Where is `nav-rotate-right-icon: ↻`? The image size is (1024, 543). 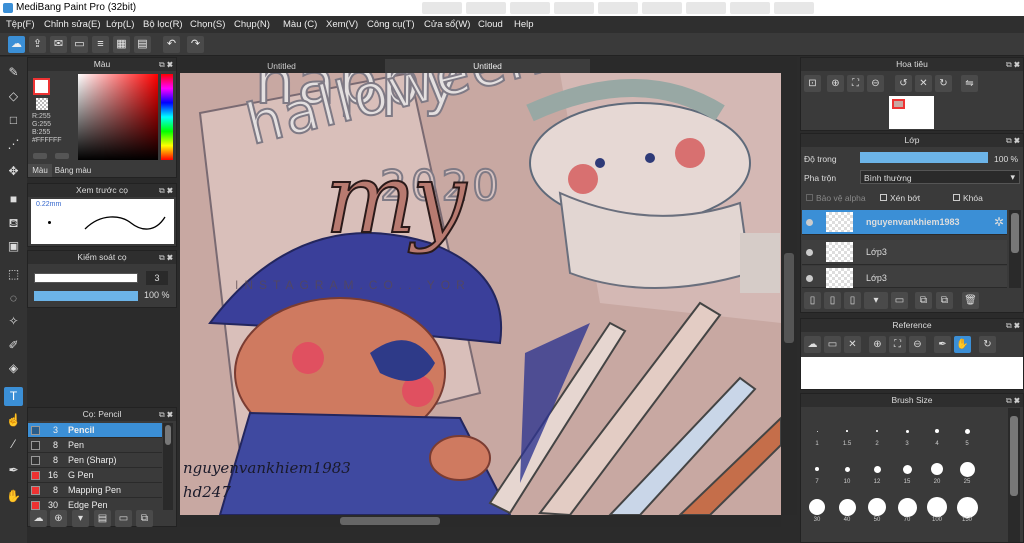 nav-rotate-right-icon: ↻ is located at coordinates (943, 83).